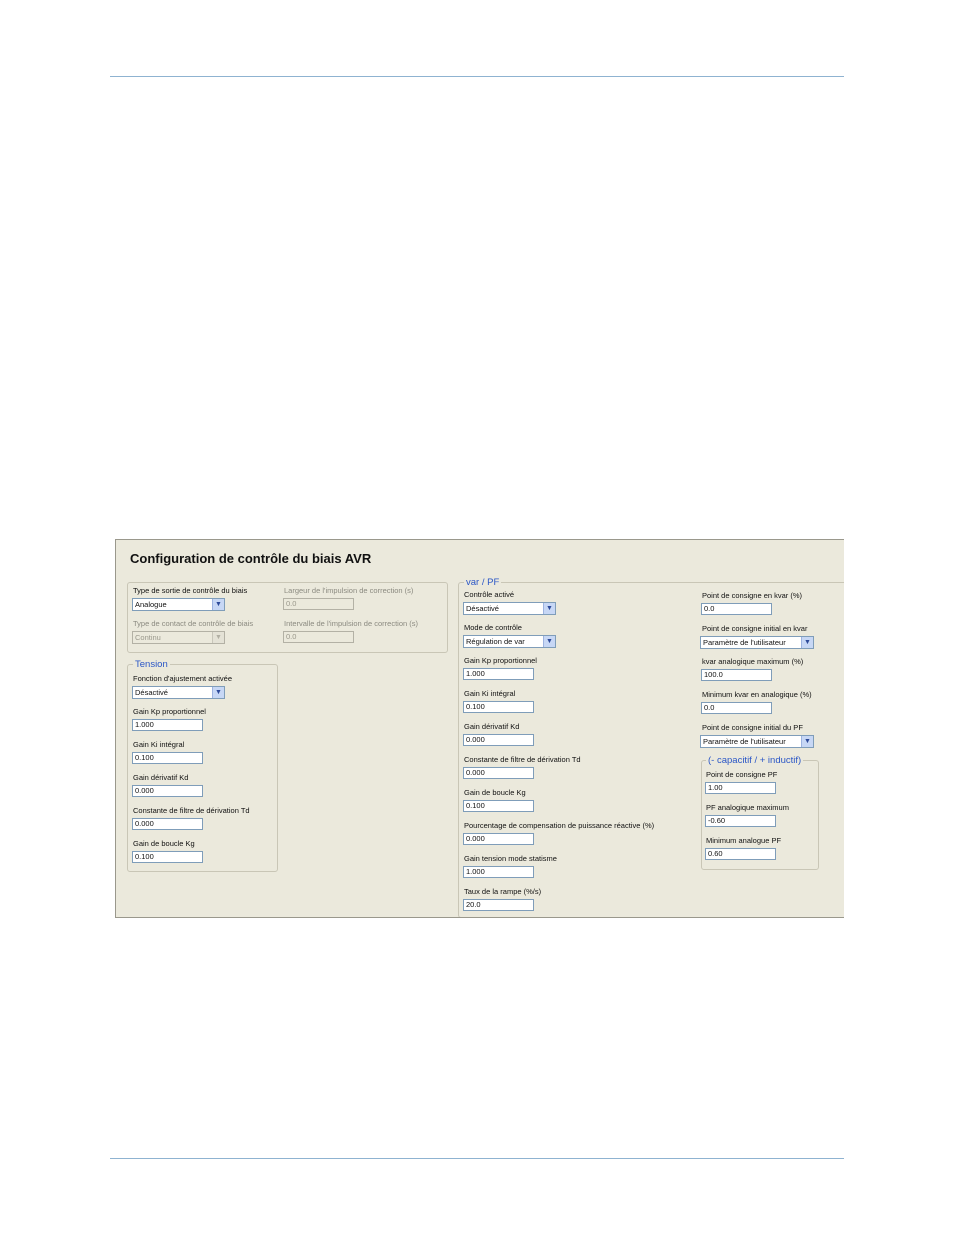 The width and height of the screenshot is (954, 1235). Describe the element at coordinates (736, 609) in the screenshot. I see `kvar-setpoint-field: 0.0` at that location.